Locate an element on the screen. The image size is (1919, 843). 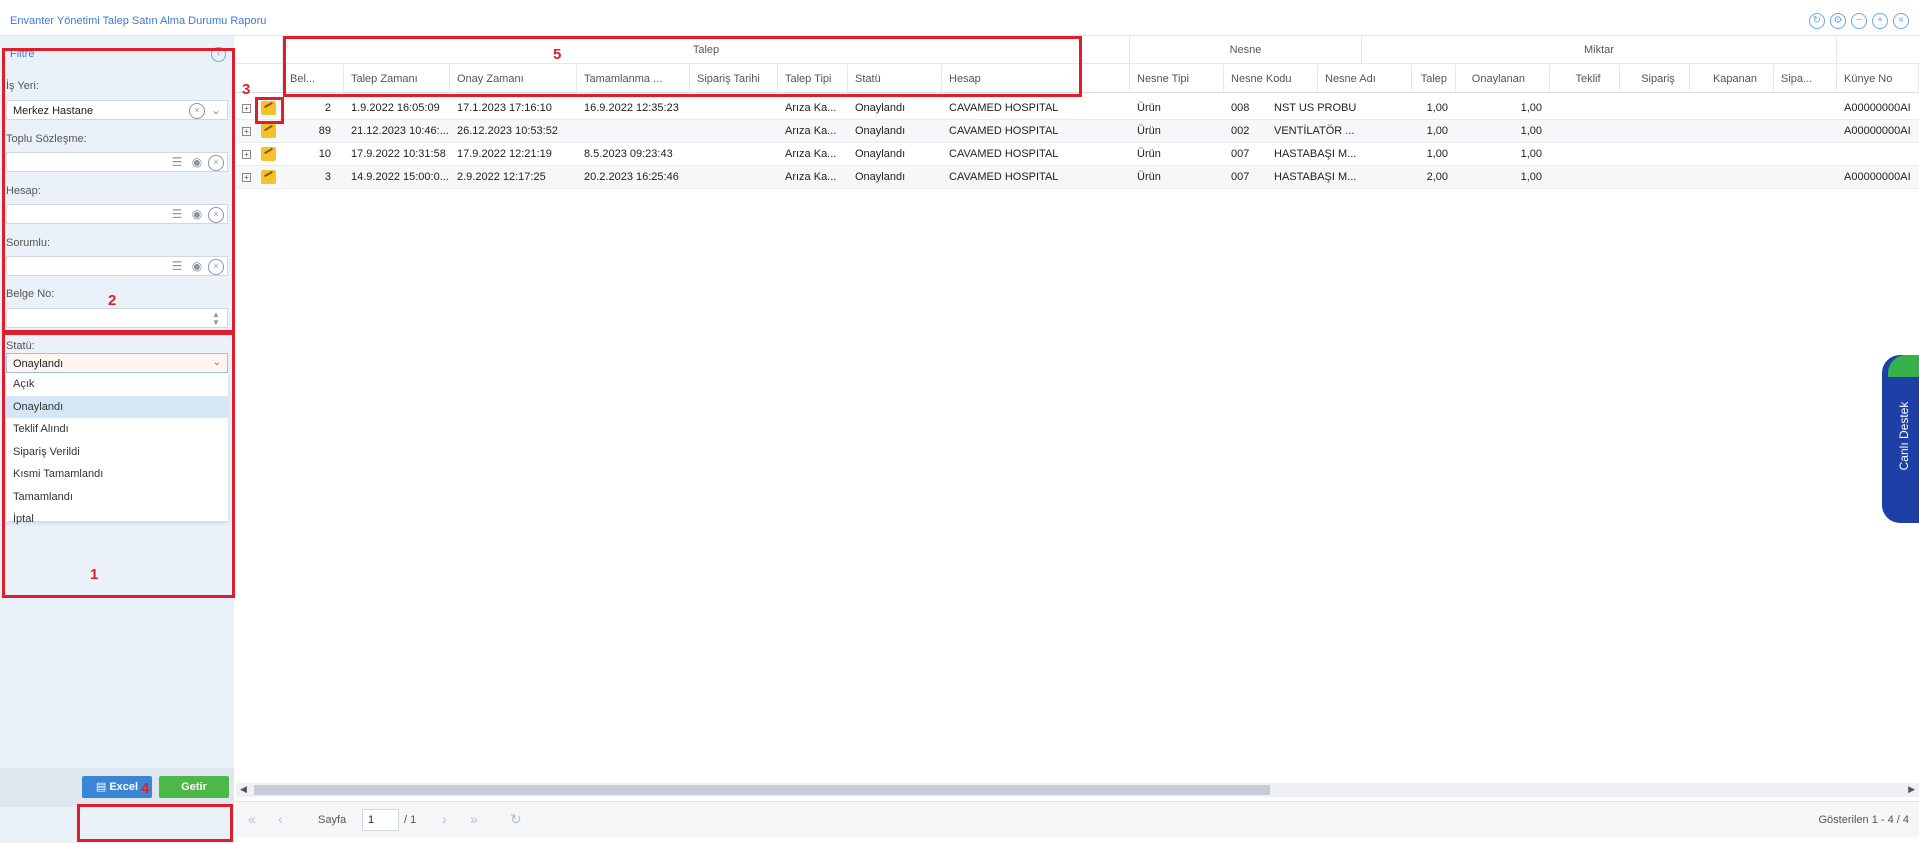
col-header: Sipariş is located at coordinates (1655, 79).